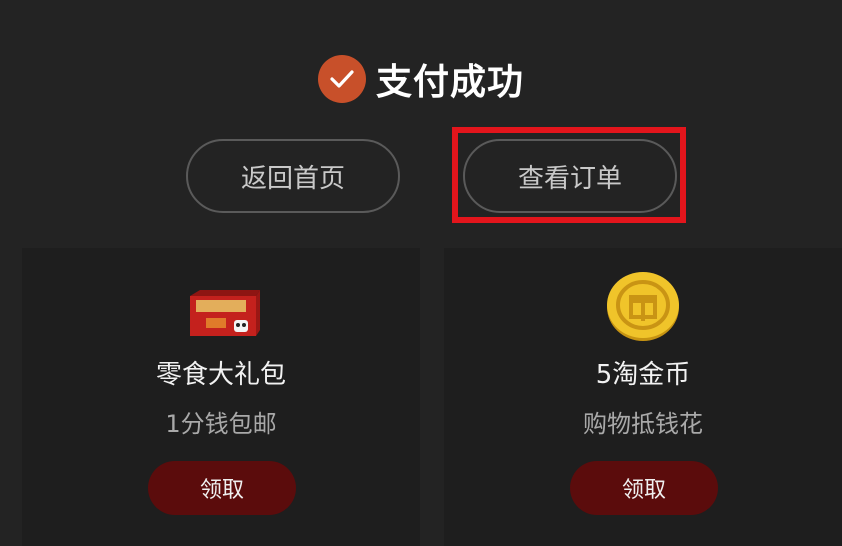 The height and width of the screenshot is (546, 842). I want to click on claim-button-snack: 领取, so click(222, 488).